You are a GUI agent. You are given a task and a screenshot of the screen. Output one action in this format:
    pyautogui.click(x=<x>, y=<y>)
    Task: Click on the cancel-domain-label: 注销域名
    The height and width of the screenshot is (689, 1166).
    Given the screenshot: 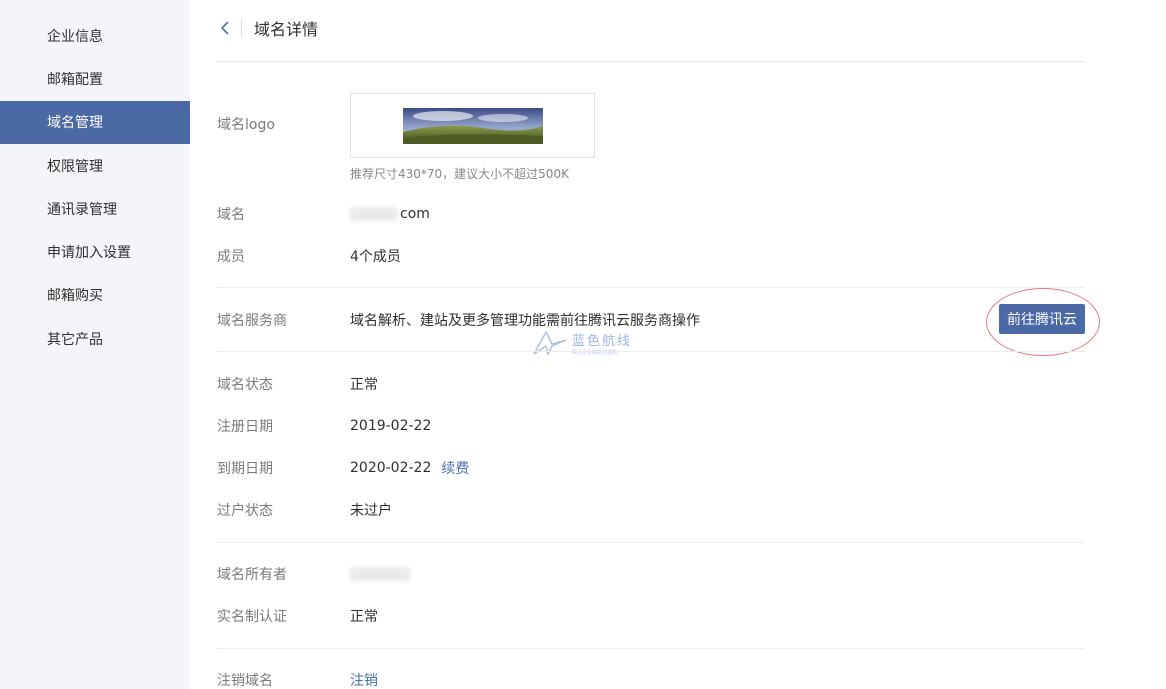 What is the action you would take?
    pyautogui.click(x=245, y=681)
    